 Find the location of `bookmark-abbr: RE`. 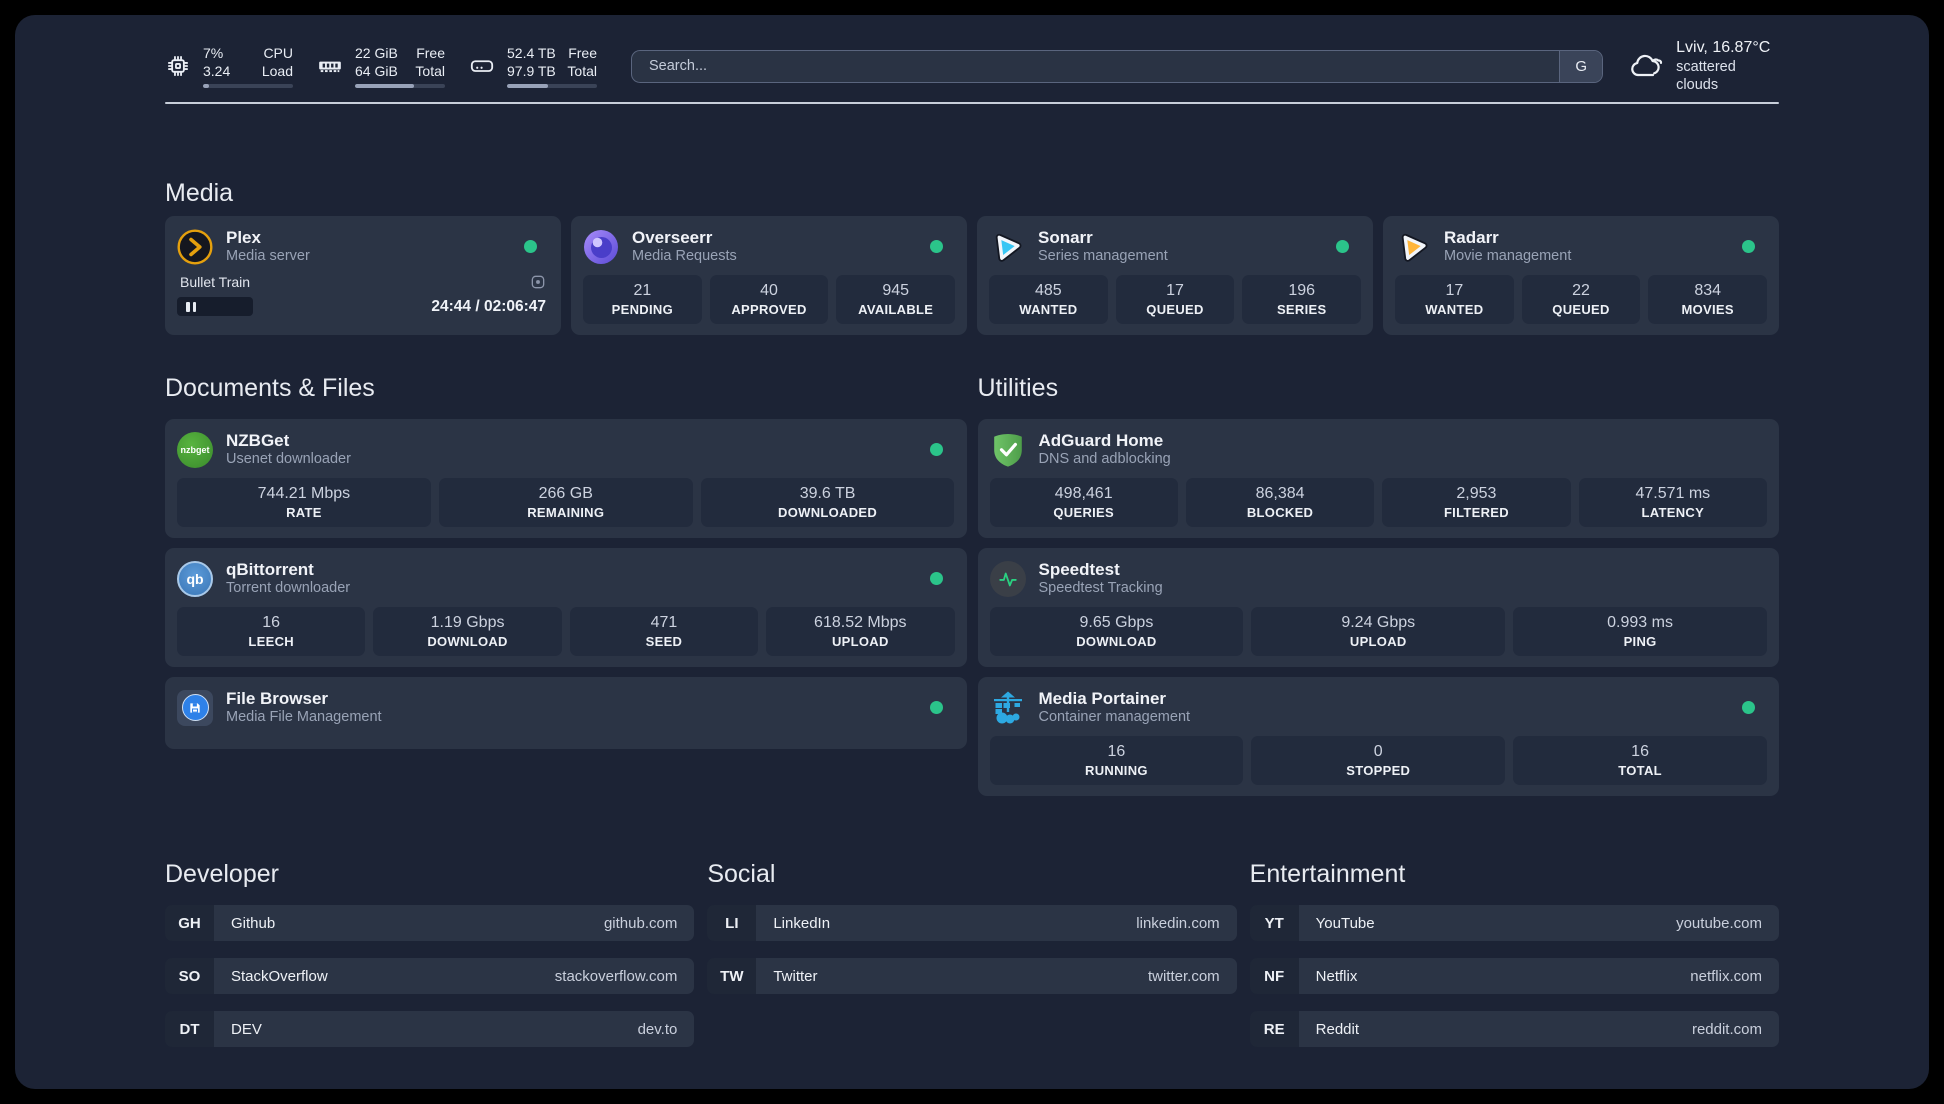

bookmark-abbr: RE is located at coordinates (1274, 1029).